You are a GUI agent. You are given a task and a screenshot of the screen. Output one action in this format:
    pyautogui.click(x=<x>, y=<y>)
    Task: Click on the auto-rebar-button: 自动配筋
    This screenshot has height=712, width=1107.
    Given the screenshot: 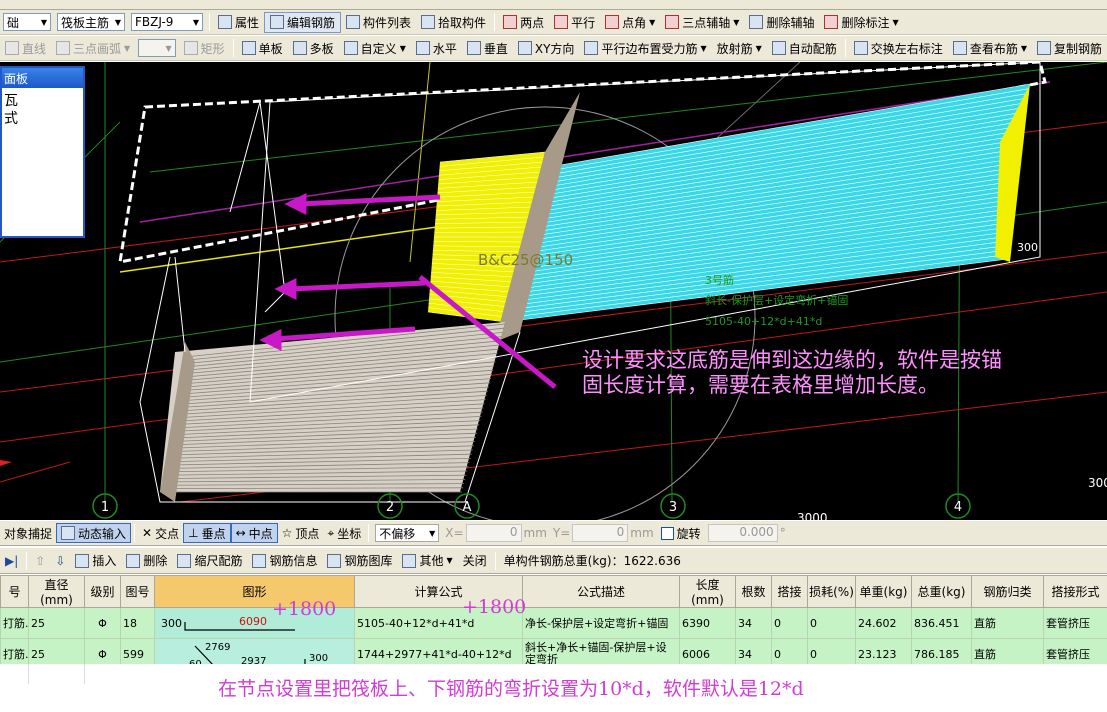 What is the action you would take?
    pyautogui.click(x=804, y=48)
    